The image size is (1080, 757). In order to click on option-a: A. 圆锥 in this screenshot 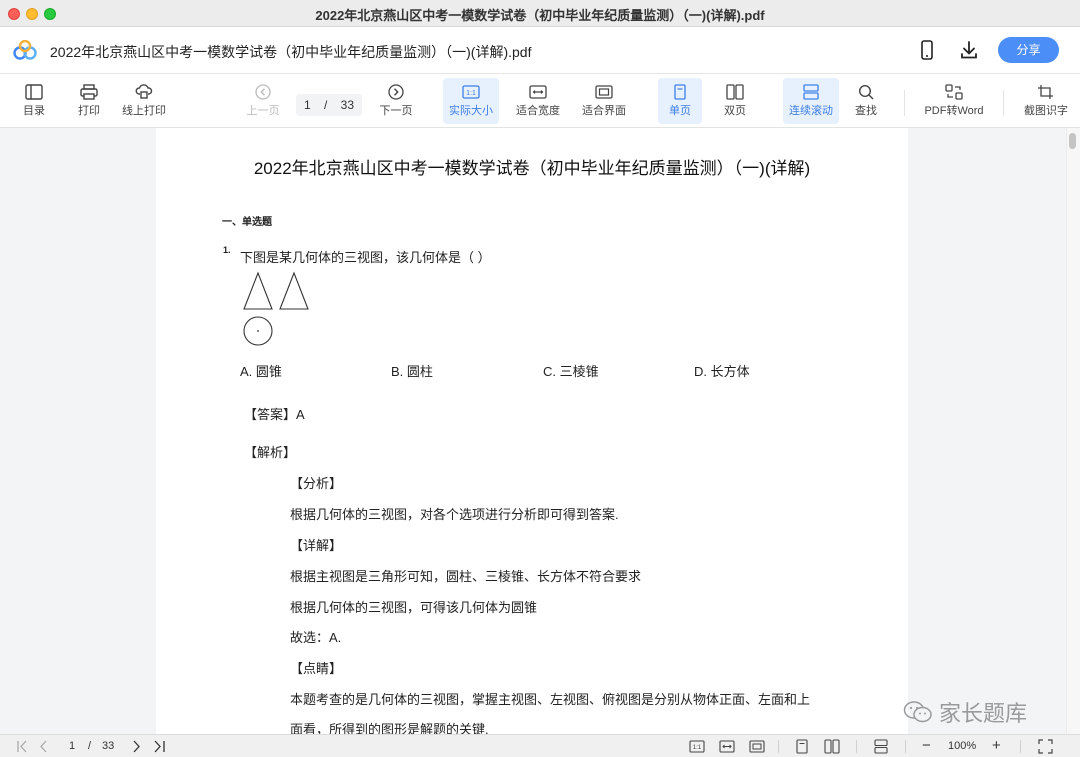, I will do `click(261, 371)`.